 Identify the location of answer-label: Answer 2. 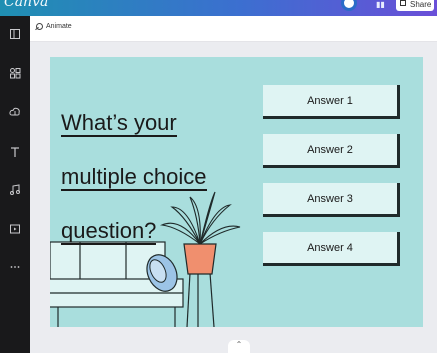
(330, 149).